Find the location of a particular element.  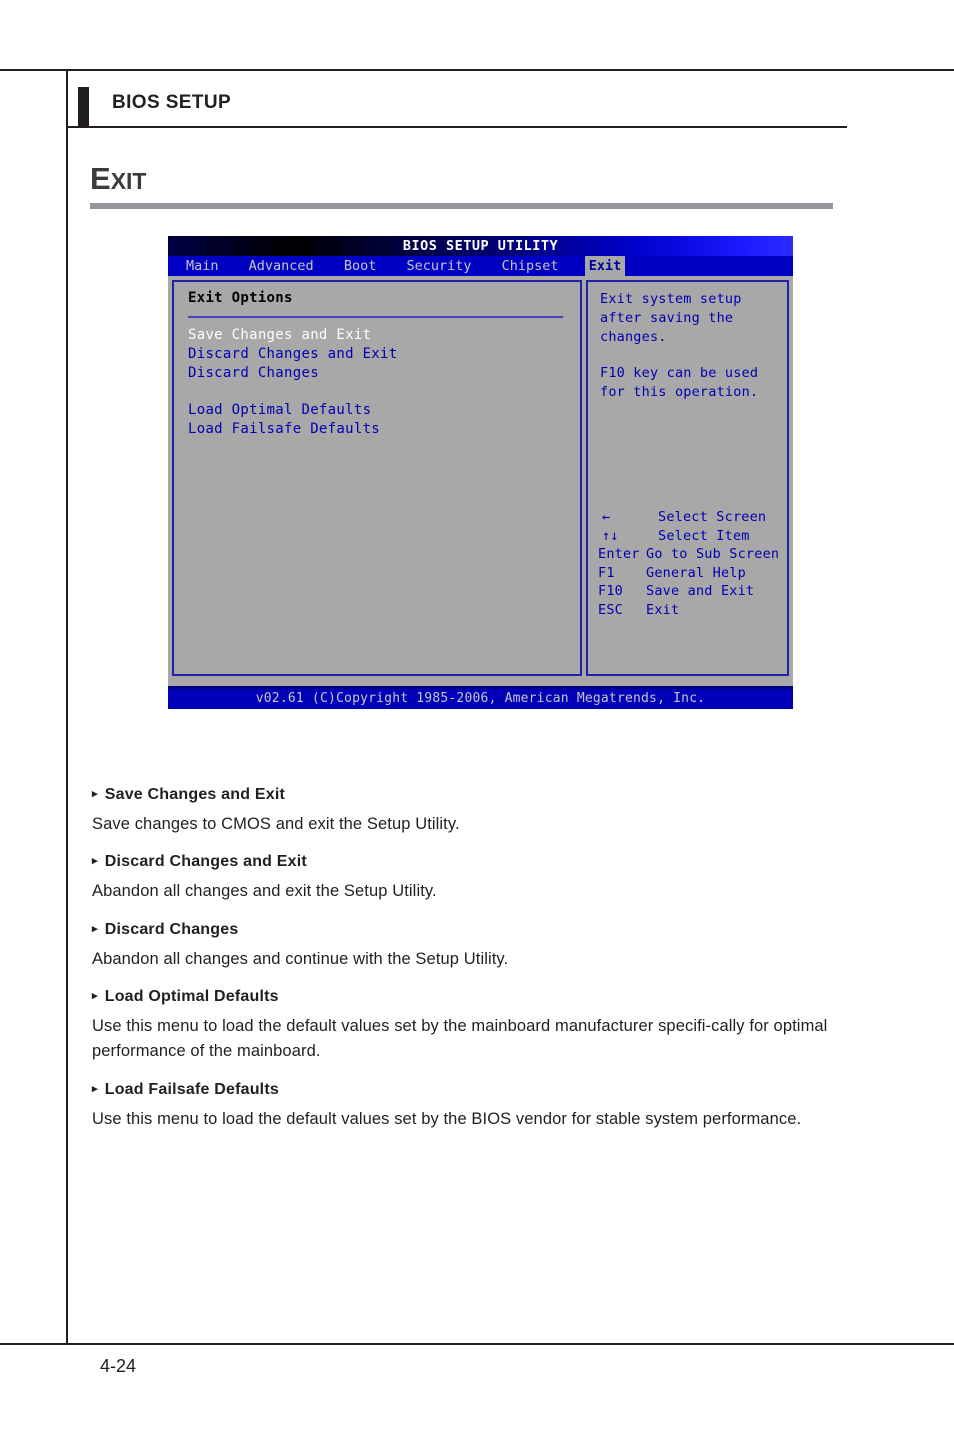

description-heading-text: Load Optimal Defaults is located at coordinates (191, 996).